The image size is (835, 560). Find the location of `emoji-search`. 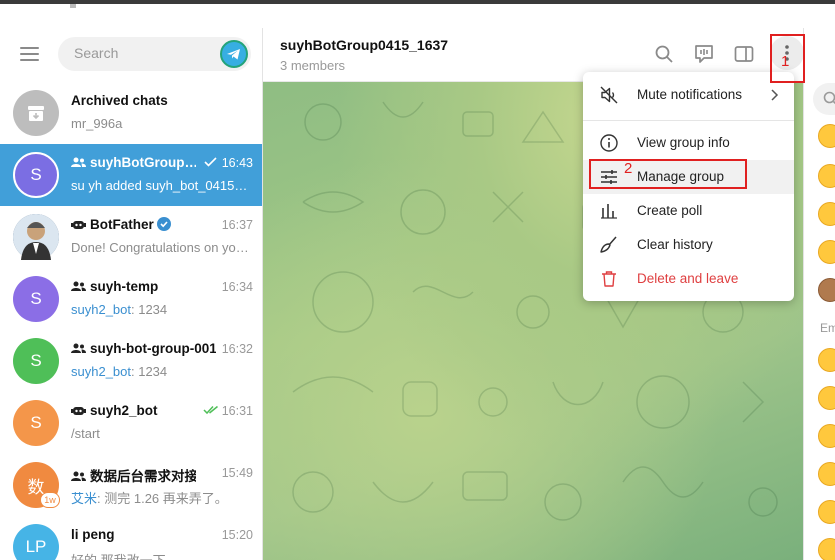

emoji-search is located at coordinates (824, 99).